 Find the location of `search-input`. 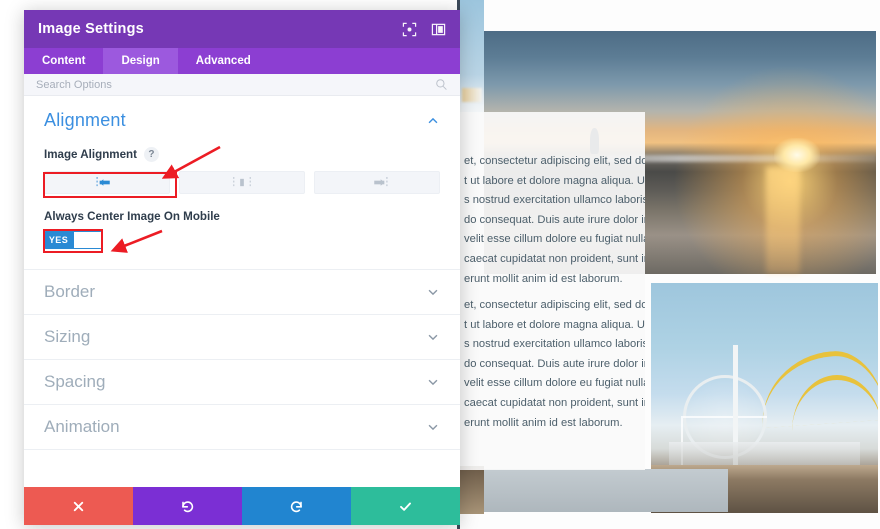

search-input is located at coordinates (235, 84).